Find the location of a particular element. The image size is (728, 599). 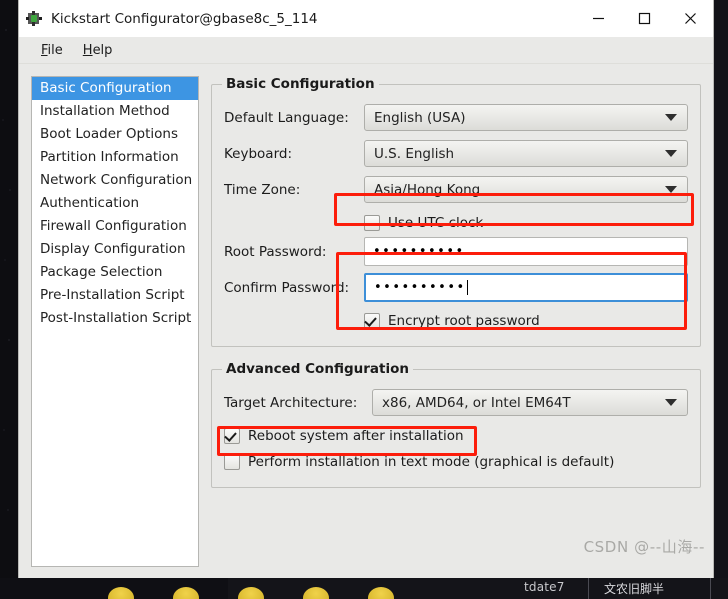

menu-help: Help is located at coordinates (98, 50).